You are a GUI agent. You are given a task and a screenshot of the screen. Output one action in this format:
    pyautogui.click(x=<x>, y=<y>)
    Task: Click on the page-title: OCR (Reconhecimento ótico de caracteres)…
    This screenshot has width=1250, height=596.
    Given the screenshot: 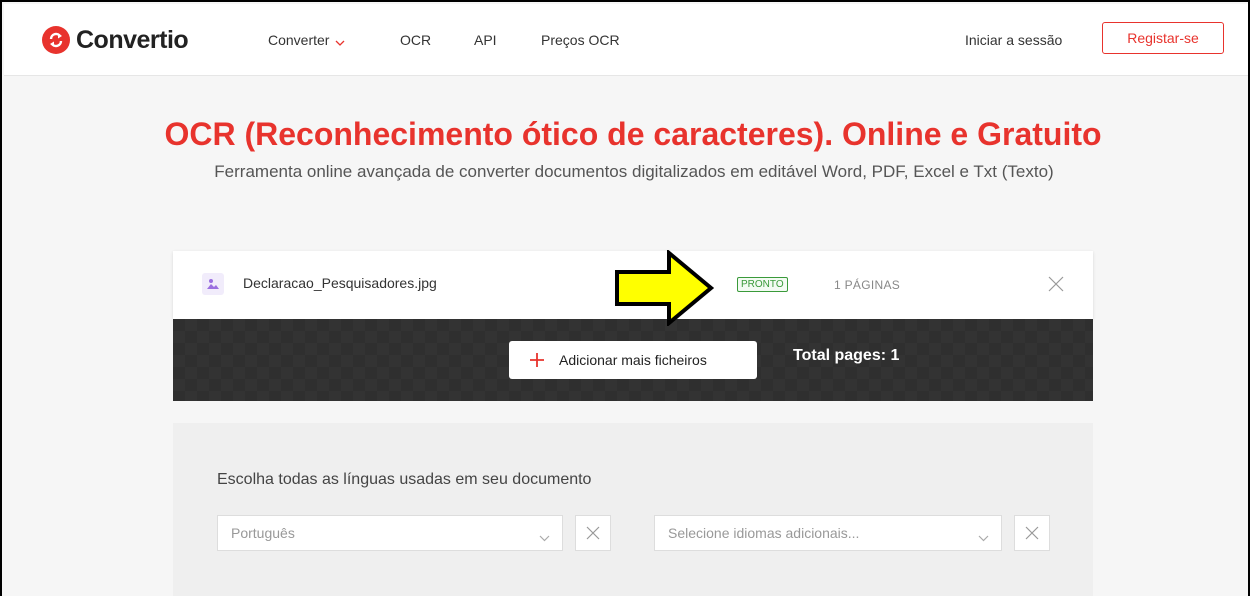 What is the action you would take?
    pyautogui.click(x=633, y=134)
    